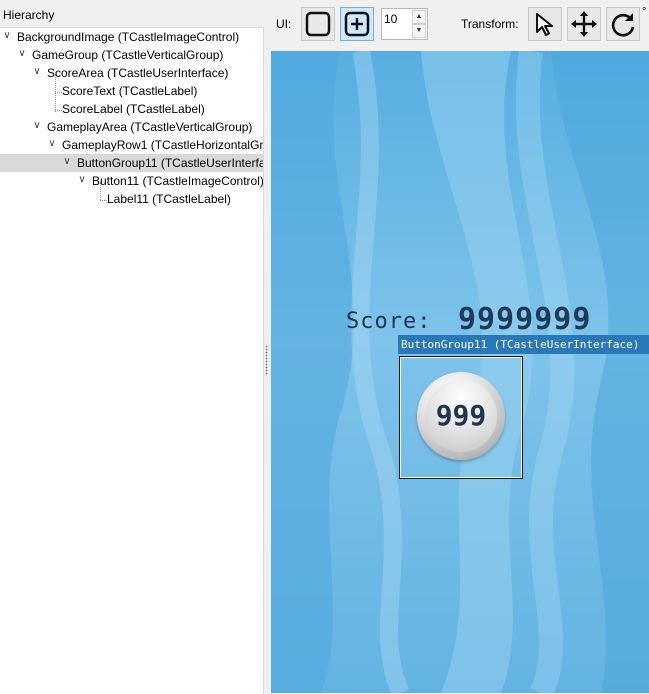 The image size is (649, 694). I want to click on tree-item-label: GameplayRow1 (TCastleHorizontalGroup), so click(163, 145).